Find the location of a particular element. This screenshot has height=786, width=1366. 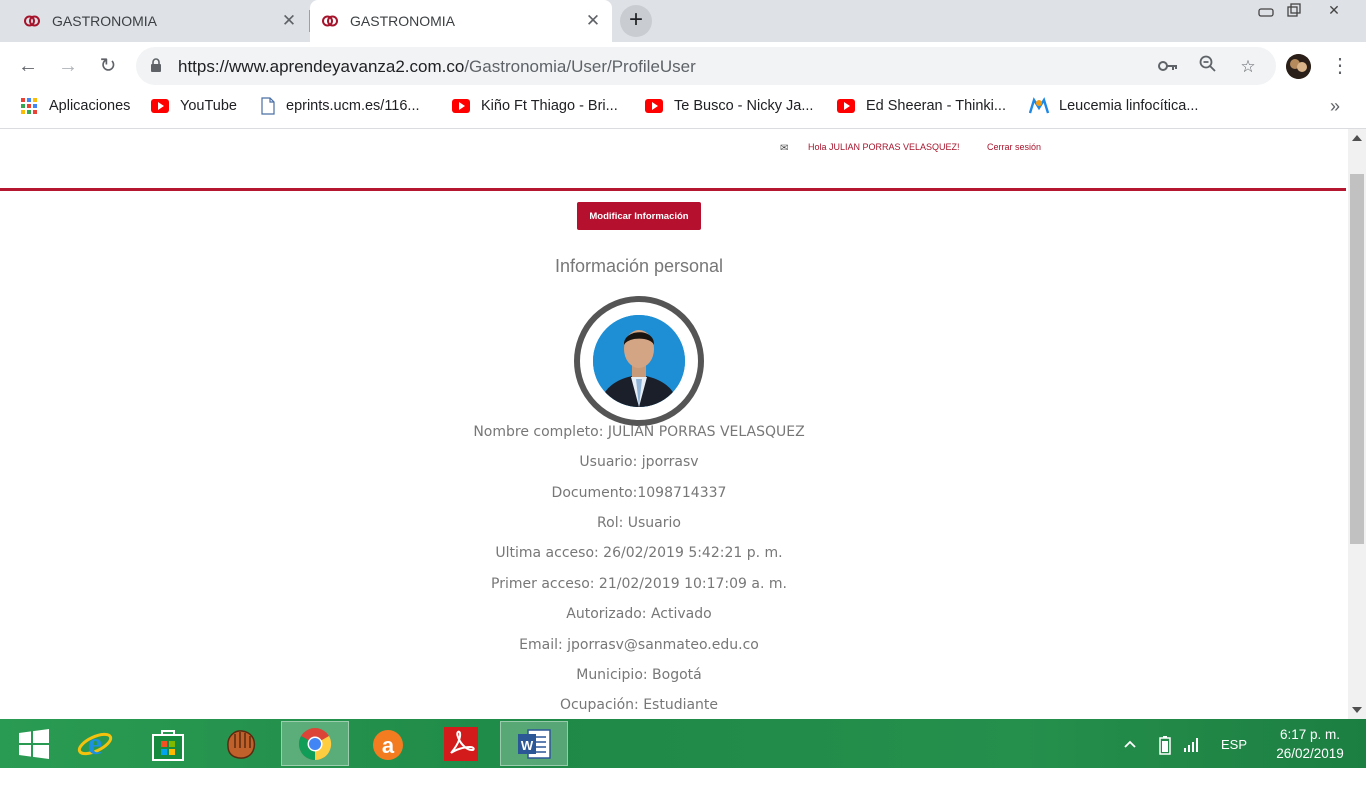

bookmark-apps: Aplicaciones is located at coordinates (75, 106).